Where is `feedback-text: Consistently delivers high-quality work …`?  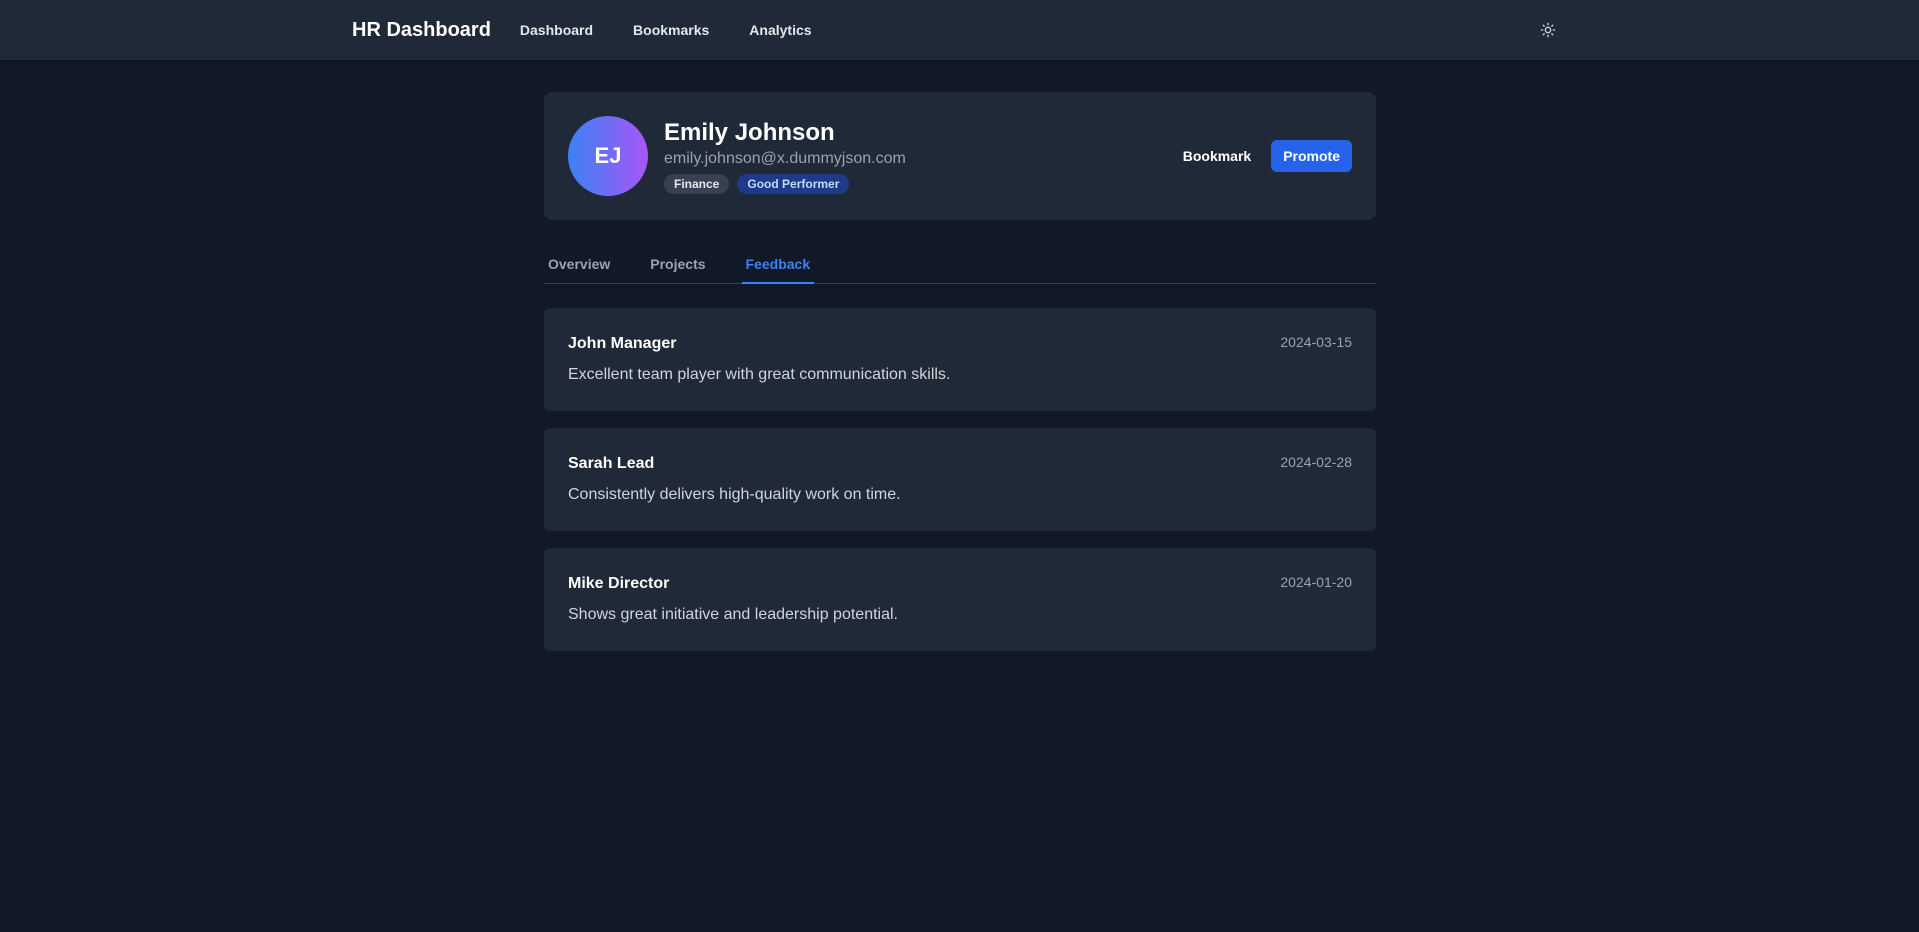
feedback-text: Consistently delivers high-quality work … is located at coordinates (734, 494).